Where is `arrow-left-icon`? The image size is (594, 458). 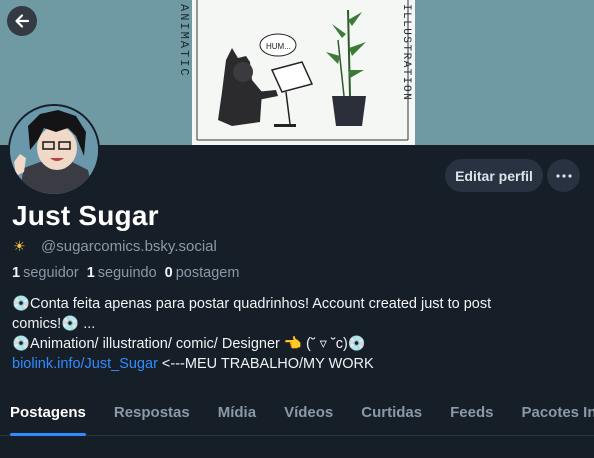
arrow-left-icon is located at coordinates (22, 21).